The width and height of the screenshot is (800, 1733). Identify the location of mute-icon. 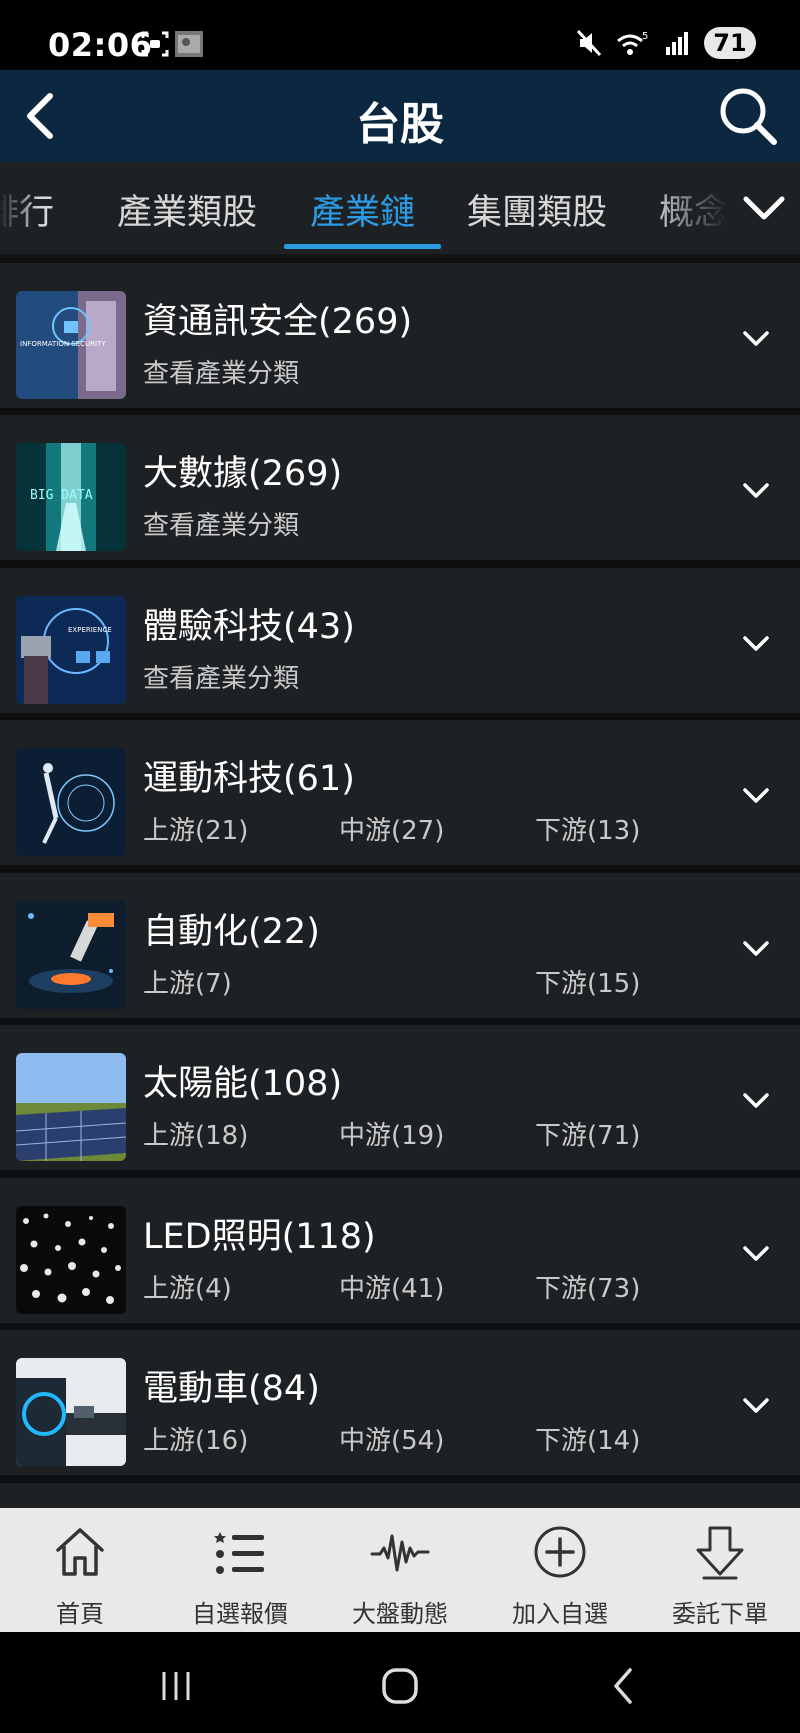
(589, 43).